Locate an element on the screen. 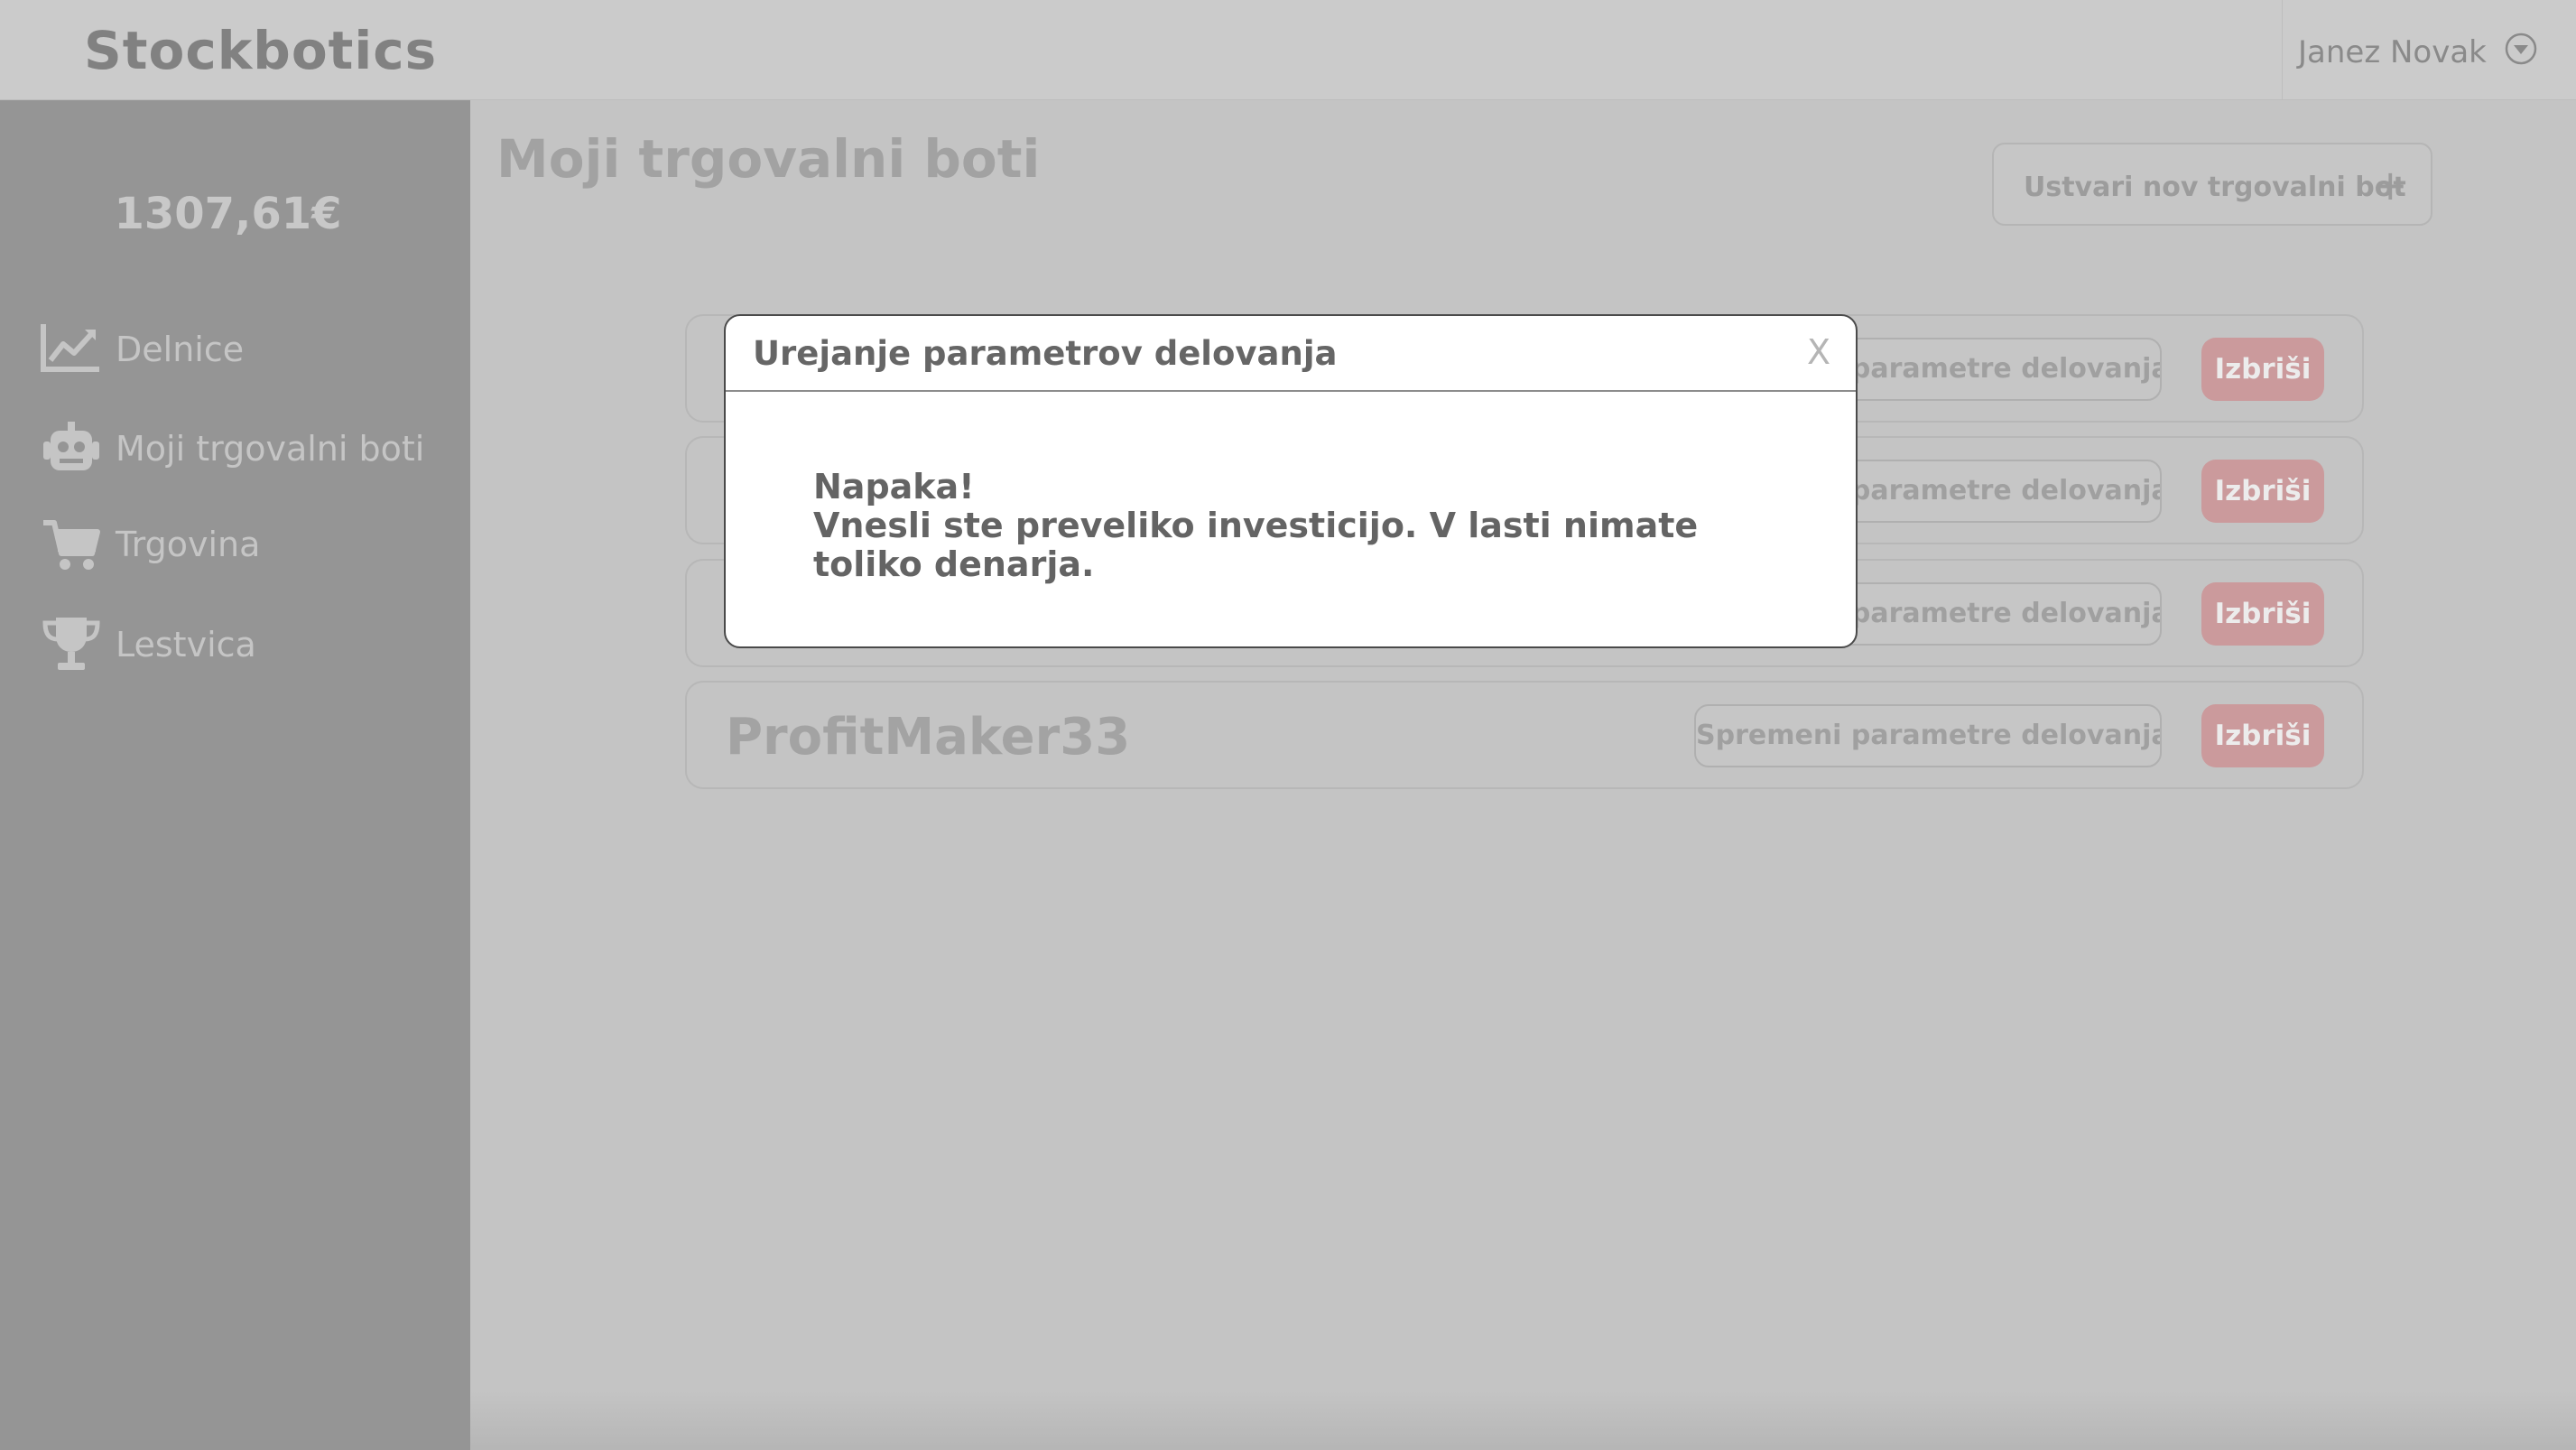 The image size is (2576, 1450). sidebar-item-trgovina: Trgovina is located at coordinates (247, 543).